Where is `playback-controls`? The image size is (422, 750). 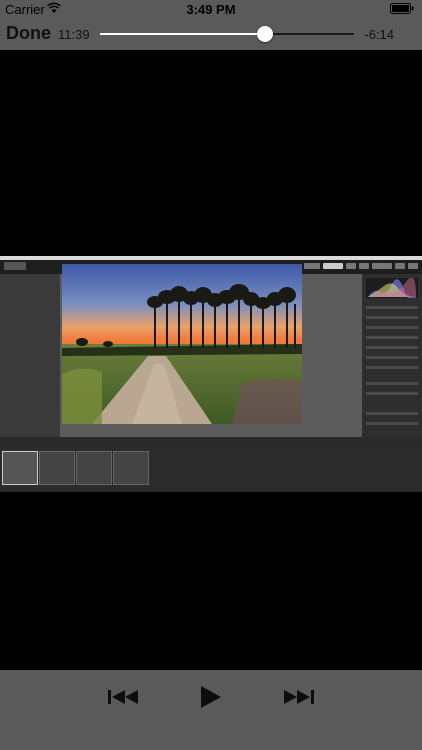 playback-controls is located at coordinates (211, 710).